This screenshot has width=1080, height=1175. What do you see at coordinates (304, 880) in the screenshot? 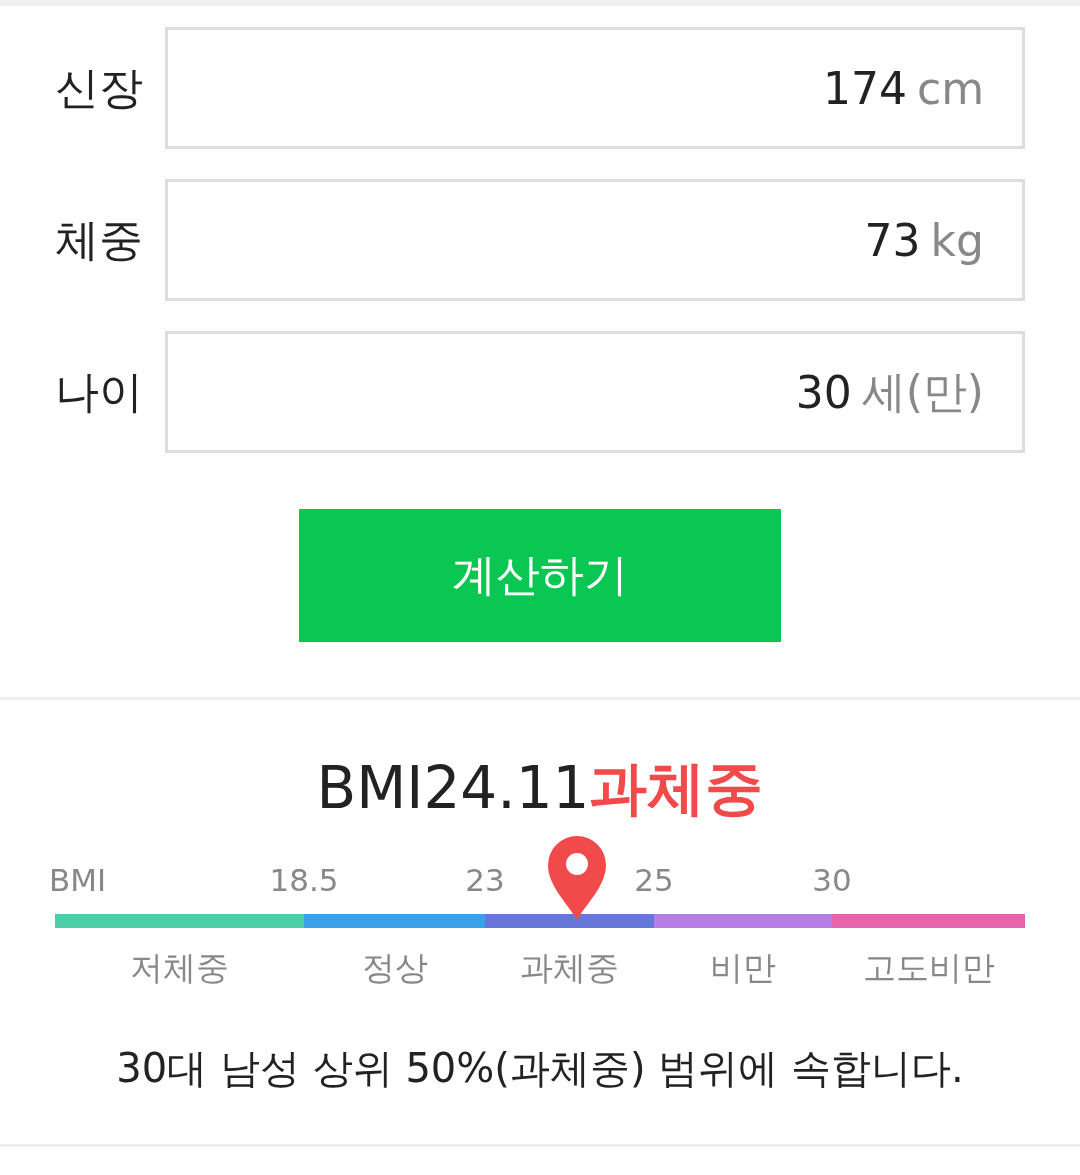
I see `tick-label: 18.5` at bounding box center [304, 880].